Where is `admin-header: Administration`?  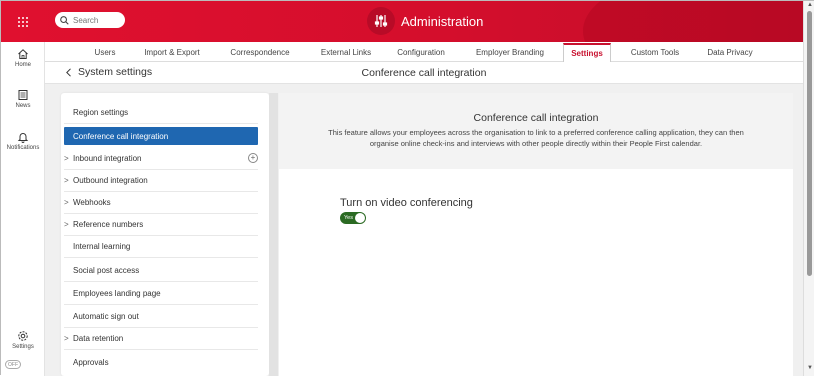 admin-header: Administration is located at coordinates (425, 21).